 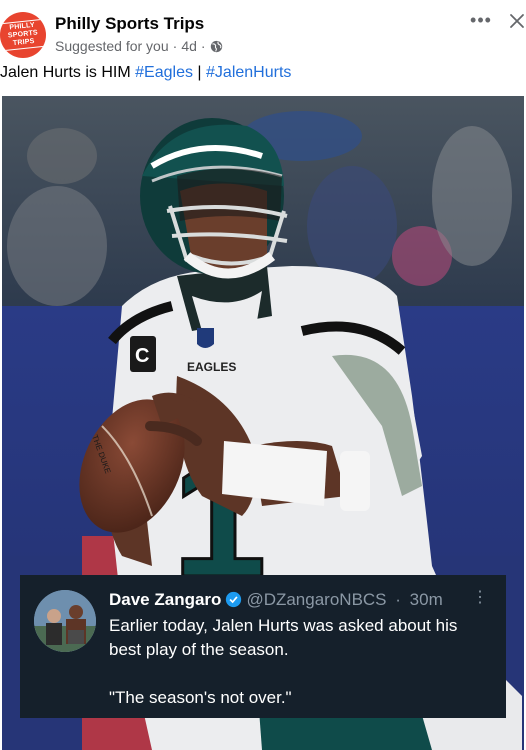 What do you see at coordinates (426, 599) in the screenshot?
I see `tweet-time: 30m` at bounding box center [426, 599].